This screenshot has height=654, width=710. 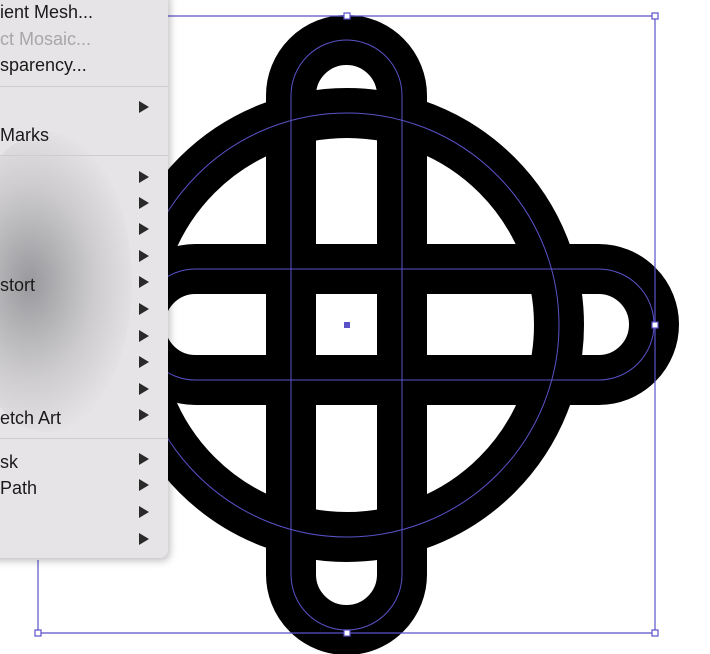 What do you see at coordinates (655, 325) in the screenshot?
I see `handle-middle-right` at bounding box center [655, 325].